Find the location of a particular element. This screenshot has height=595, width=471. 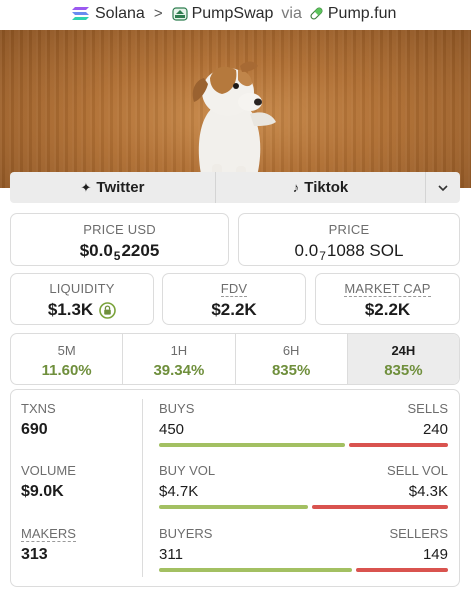

txns-row: TXNS 690 BUYS SELLS 450 240 is located at coordinates (236, 431).